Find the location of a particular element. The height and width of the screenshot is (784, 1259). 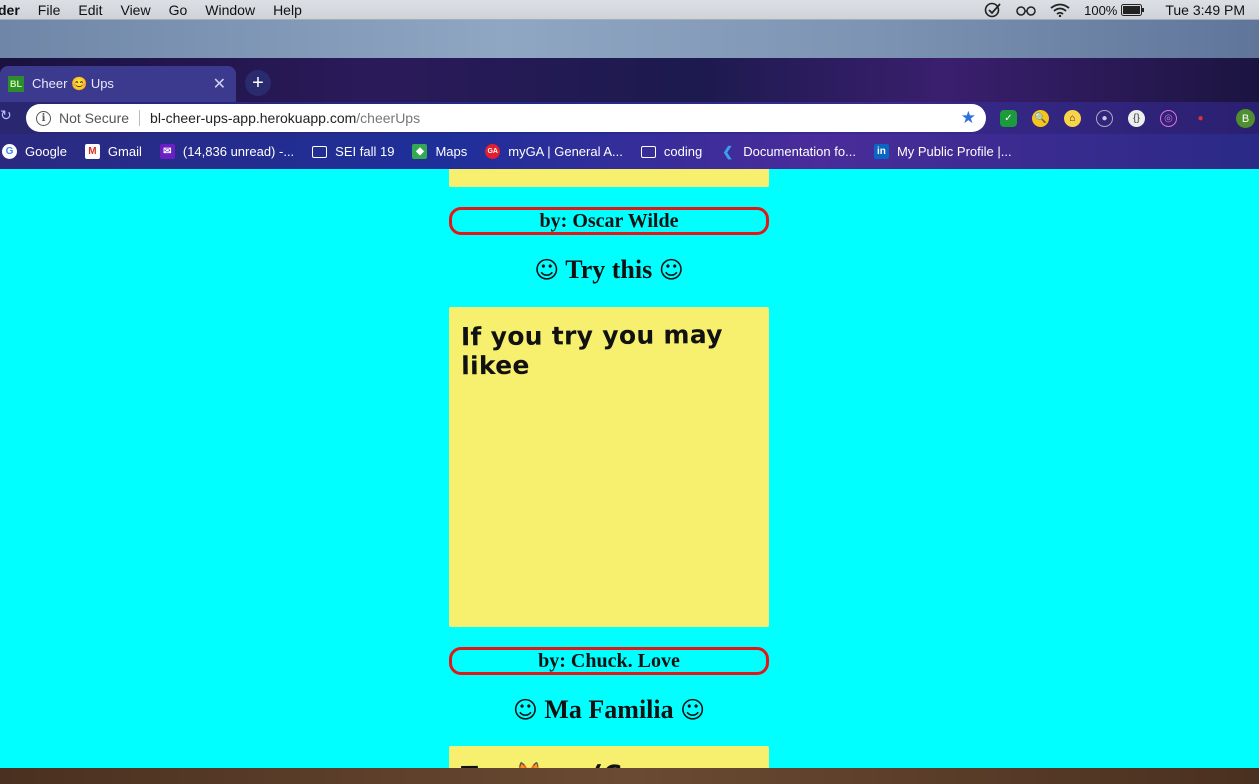

new-tab-button: + is located at coordinates (258, 83).